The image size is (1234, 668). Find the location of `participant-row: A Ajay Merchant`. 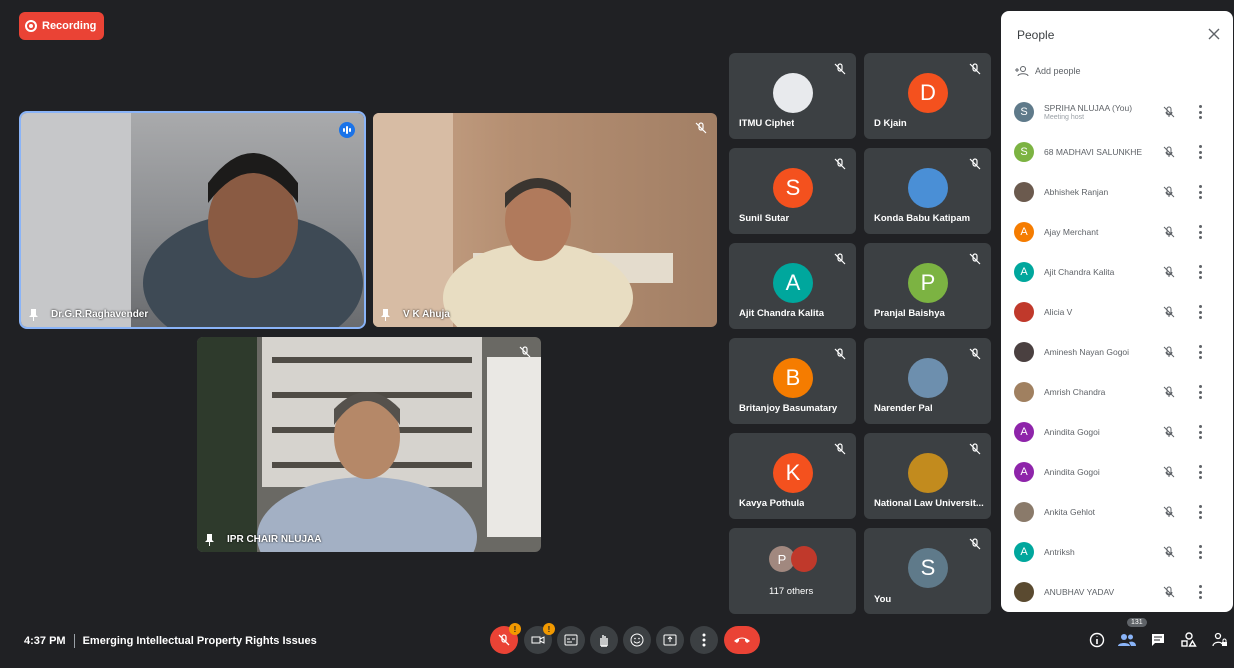

participant-row: A Ajay Merchant is located at coordinates (1117, 232).